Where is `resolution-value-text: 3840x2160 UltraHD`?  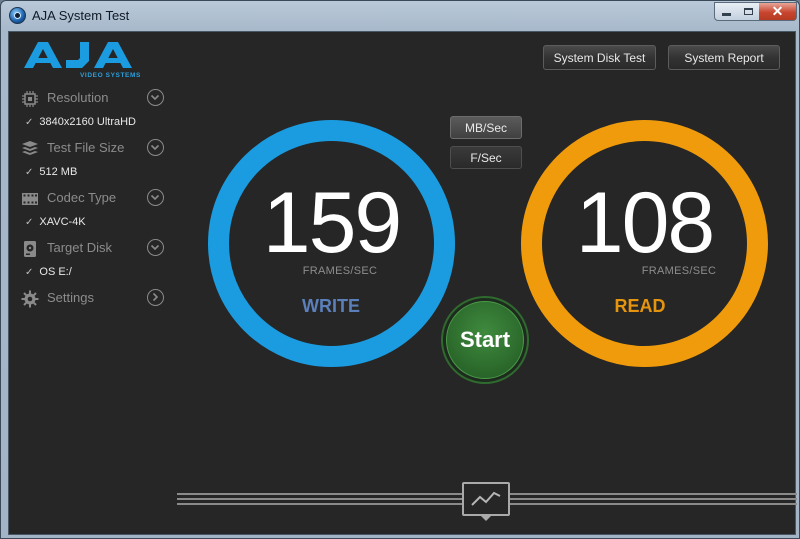 resolution-value-text: 3840x2160 UltraHD is located at coordinates (88, 122).